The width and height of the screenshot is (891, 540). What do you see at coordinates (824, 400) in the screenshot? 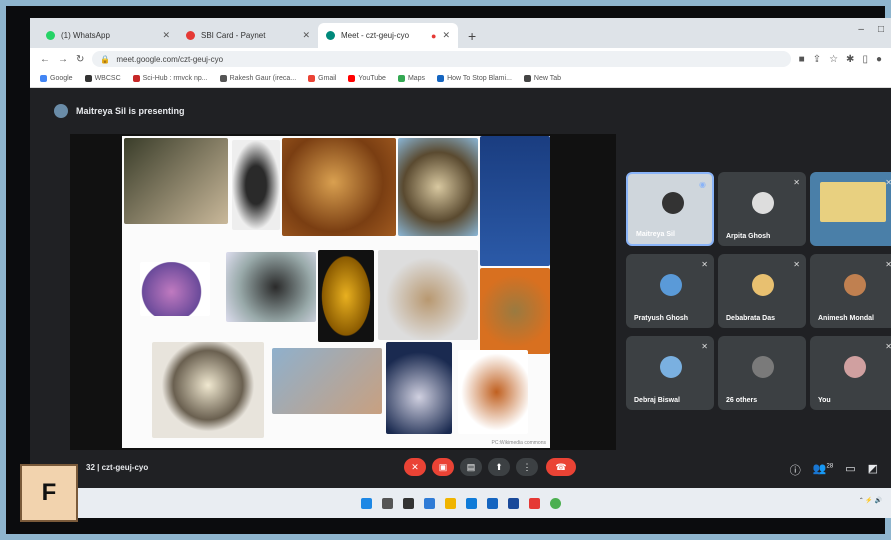
I see `participant-name: You` at bounding box center [824, 400].